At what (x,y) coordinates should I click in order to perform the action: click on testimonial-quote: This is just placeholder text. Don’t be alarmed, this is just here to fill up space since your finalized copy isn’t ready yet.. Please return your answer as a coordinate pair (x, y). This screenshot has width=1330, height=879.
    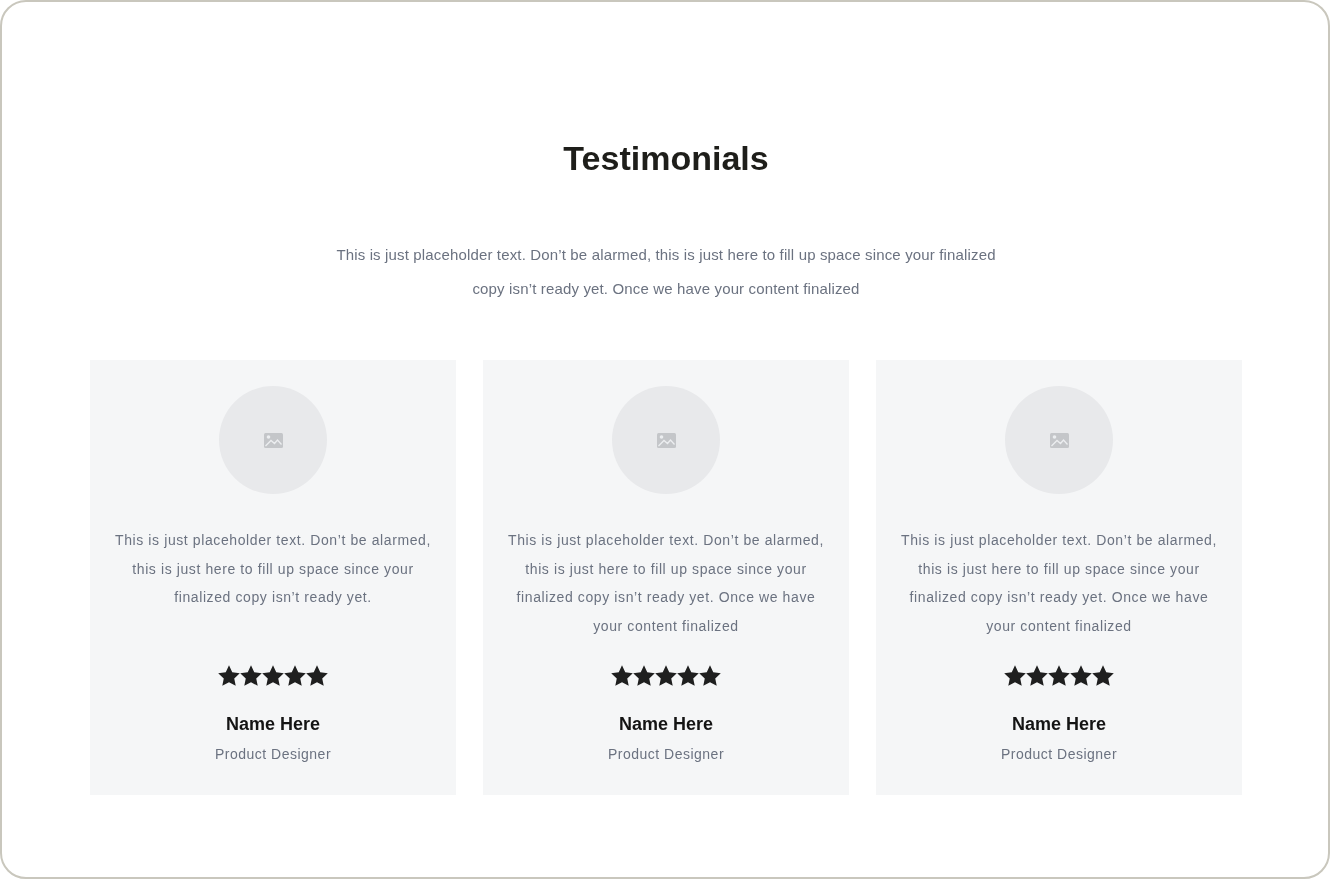
    Looking at the image, I should click on (273, 569).